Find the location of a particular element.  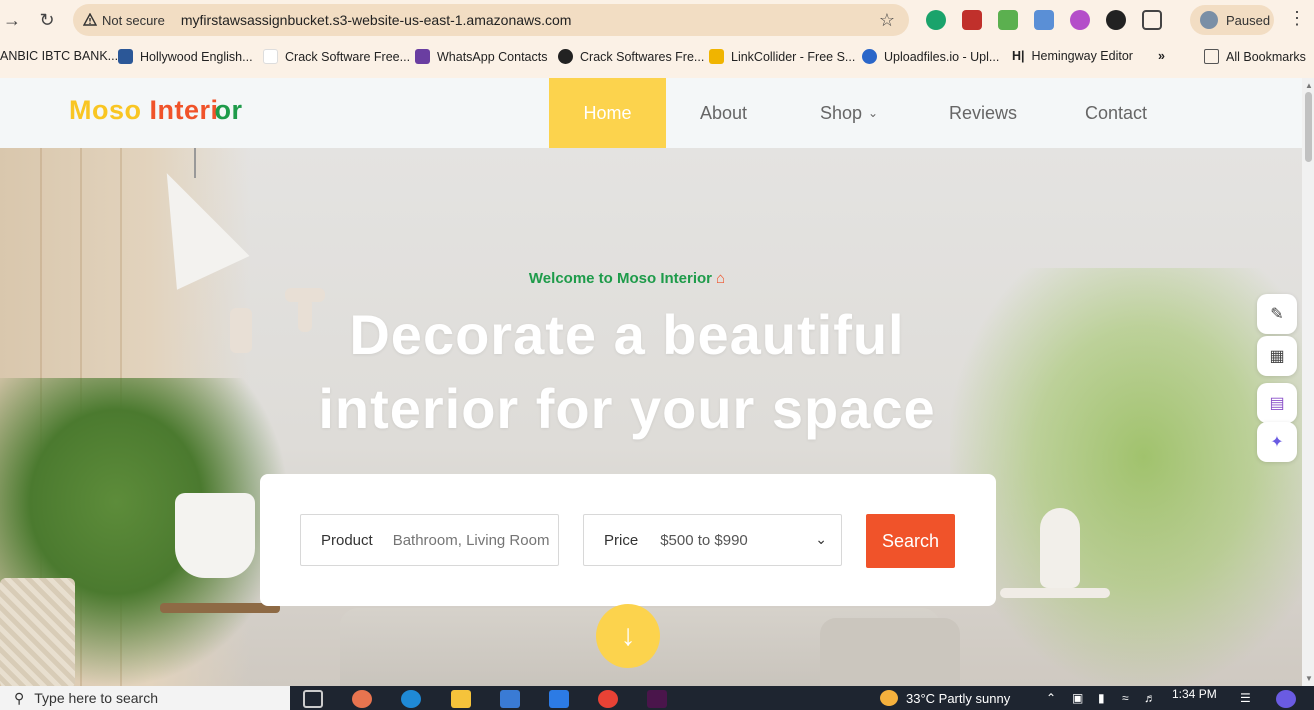

bookmark-star-icon: ☆ is located at coordinates (887, 20).